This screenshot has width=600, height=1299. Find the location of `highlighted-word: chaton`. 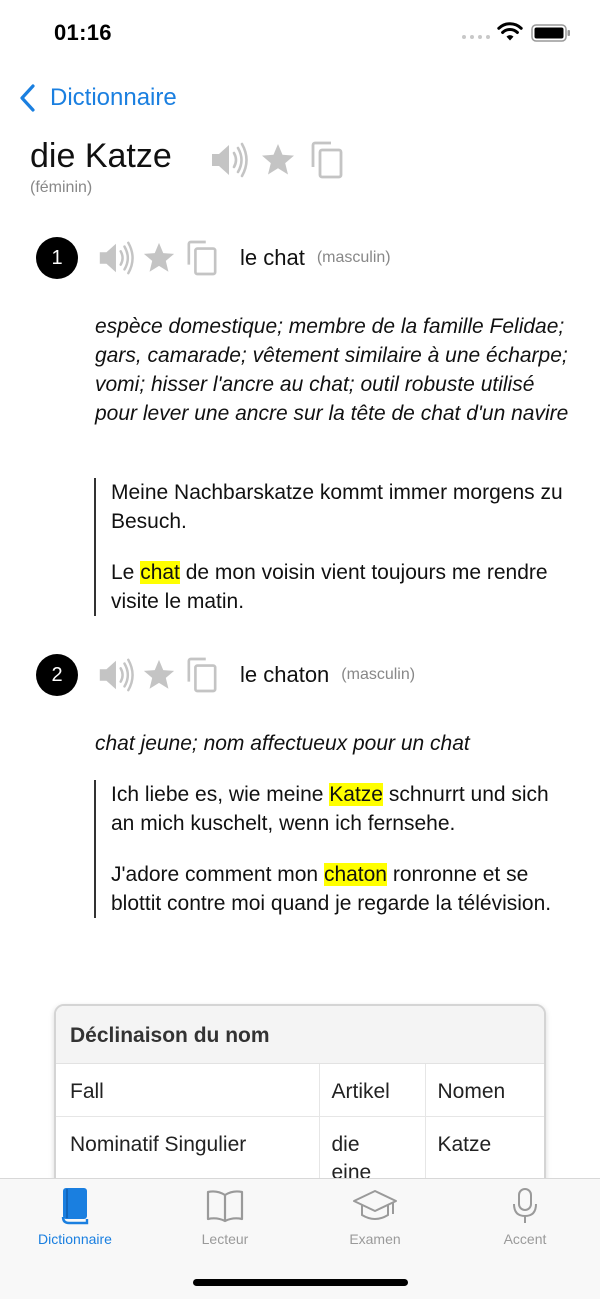

highlighted-word: chaton is located at coordinates (355, 874).